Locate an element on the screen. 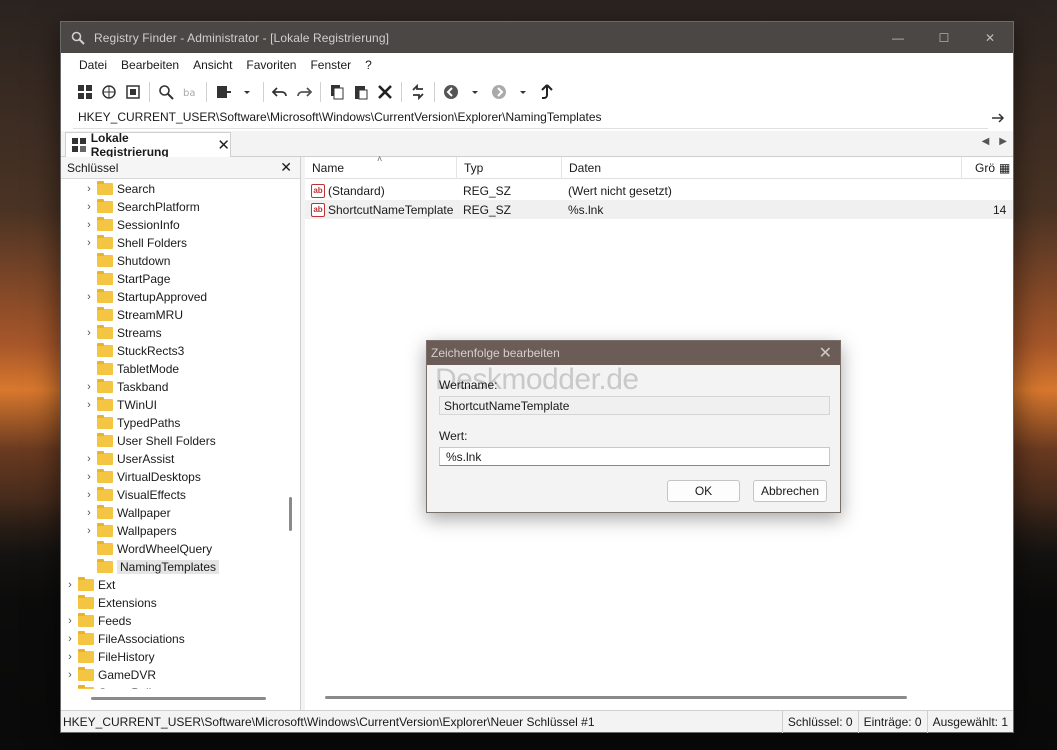 This screenshot has width=1057, height=750. tree-node: › VisualEffects is located at coordinates (134, 495).